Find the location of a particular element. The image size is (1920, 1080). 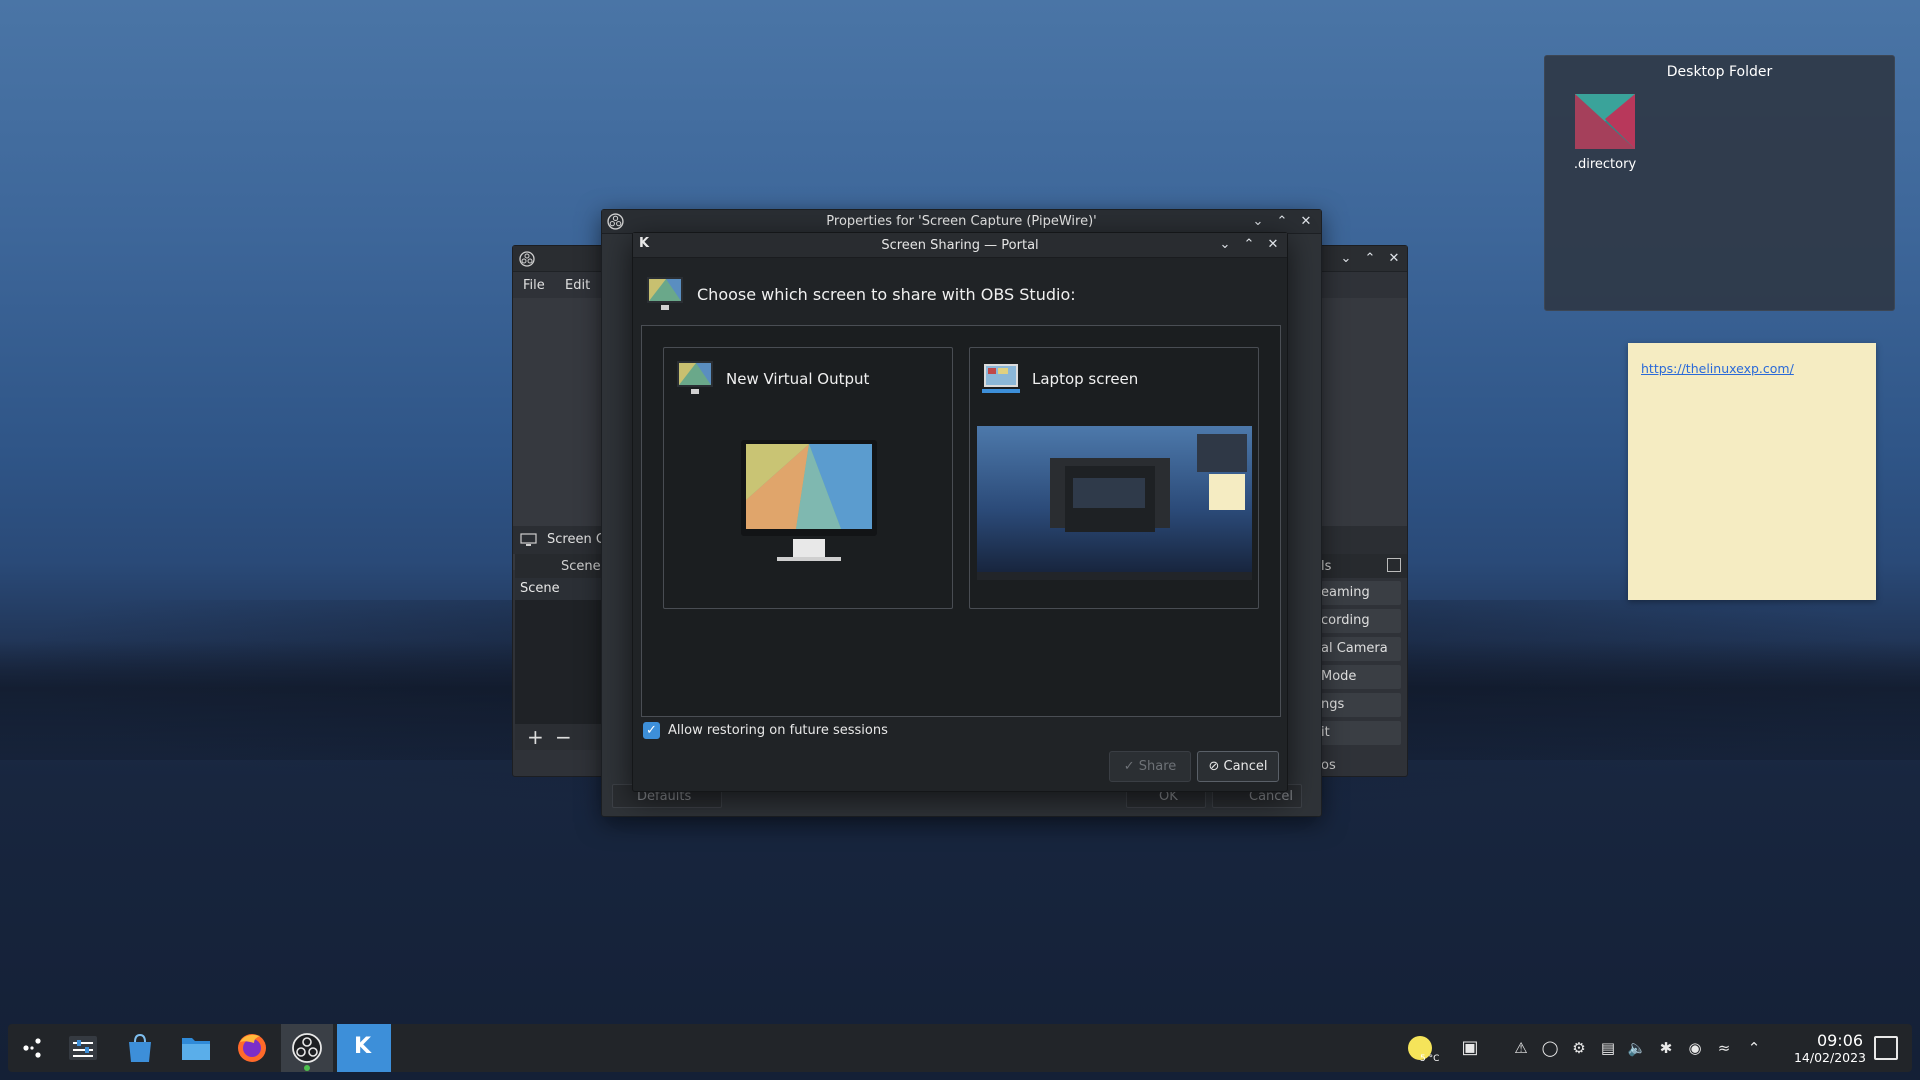

scenes-toolbar: + − is located at coordinates (560, 737).